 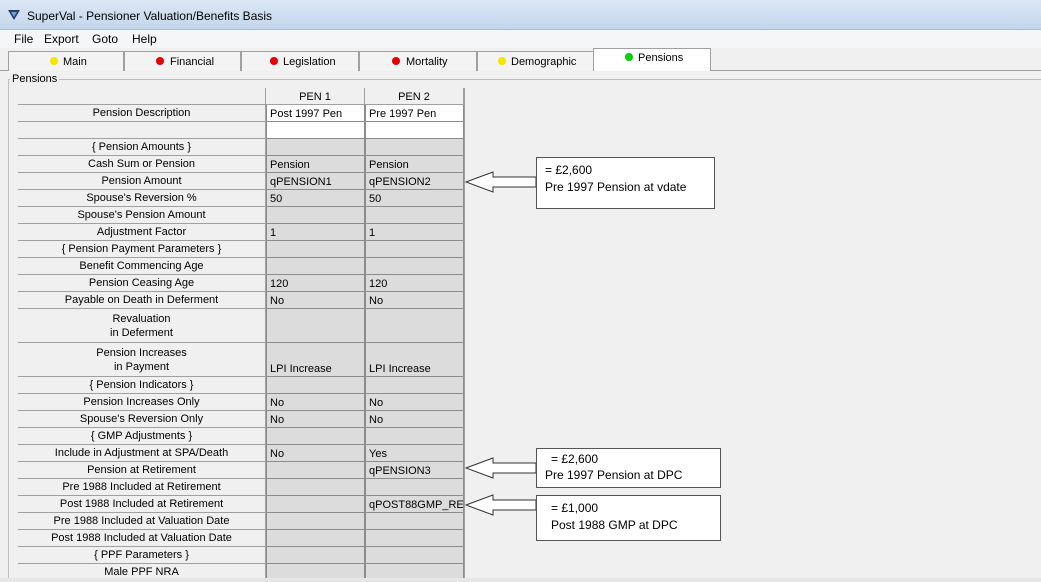 I want to click on tab-label: Pensions, so click(x=661, y=58).